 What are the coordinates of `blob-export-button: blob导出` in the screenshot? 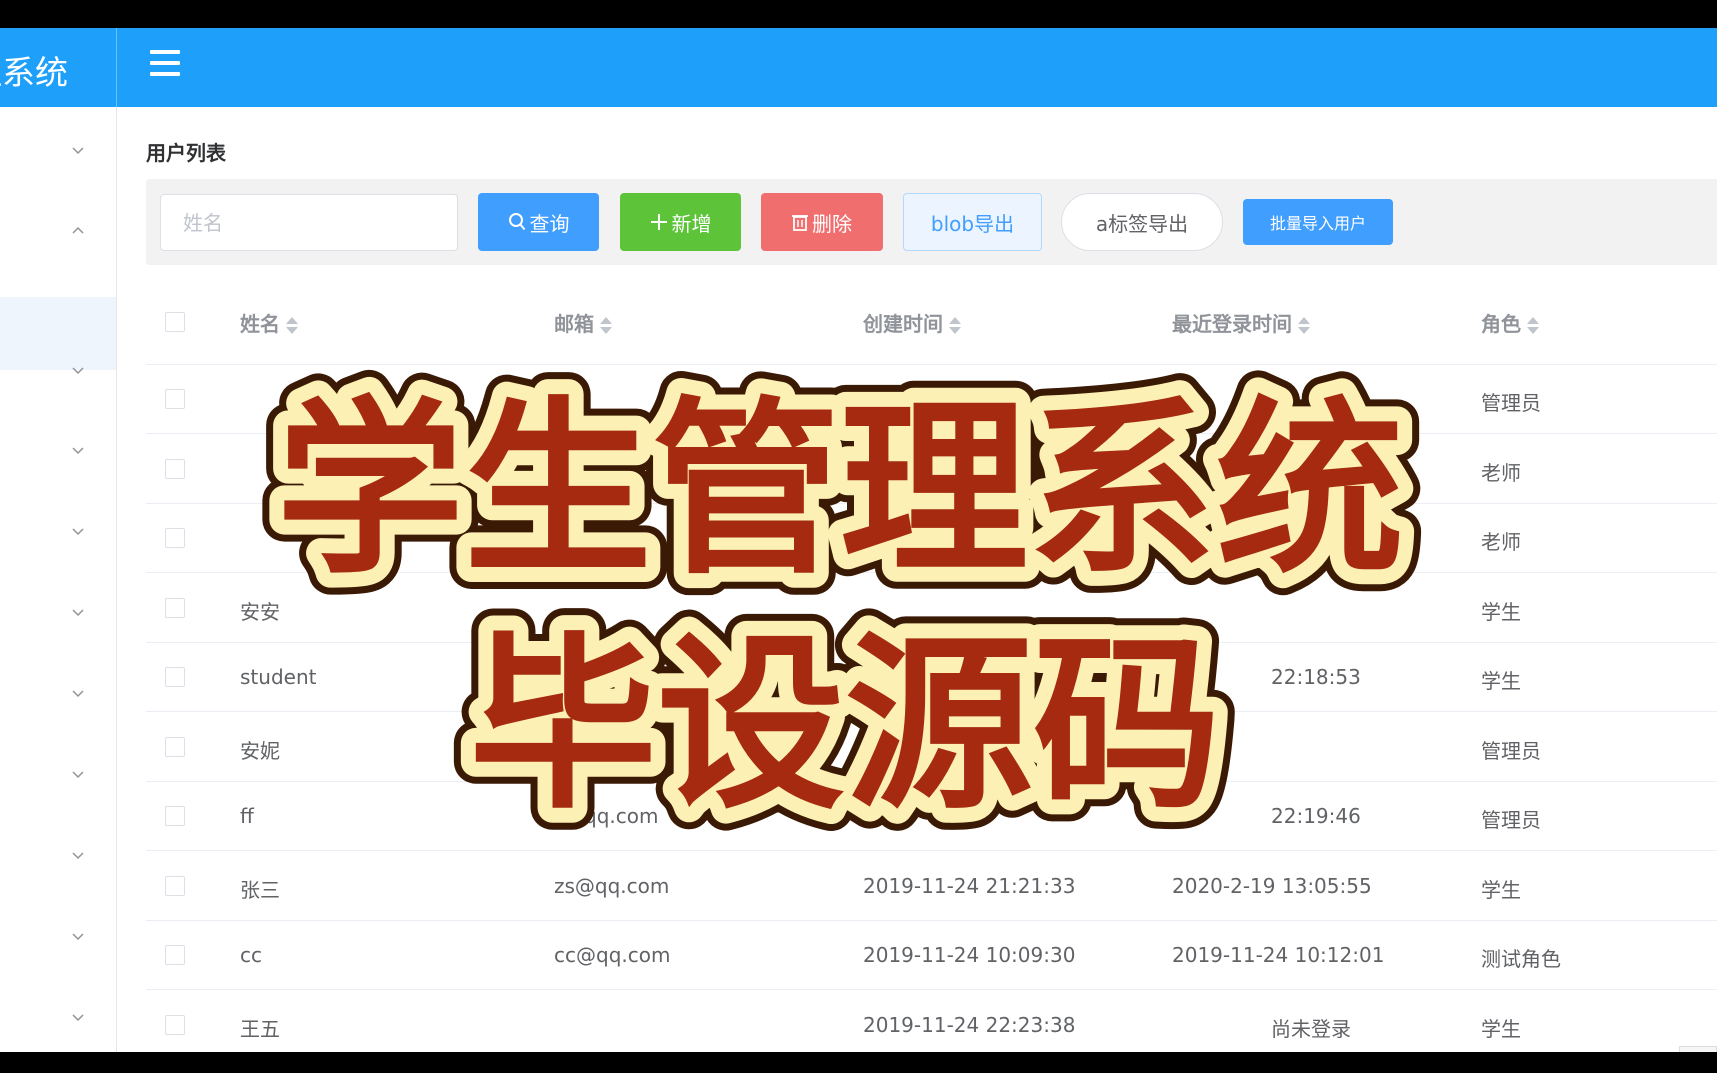 It's located at (972, 222).